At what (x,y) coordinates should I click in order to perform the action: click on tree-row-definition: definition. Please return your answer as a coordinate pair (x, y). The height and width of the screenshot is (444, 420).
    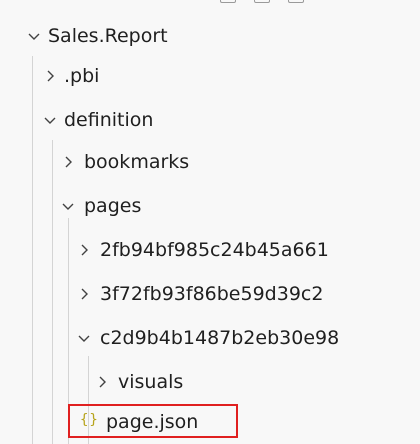
    Looking at the image, I should click on (210, 120).